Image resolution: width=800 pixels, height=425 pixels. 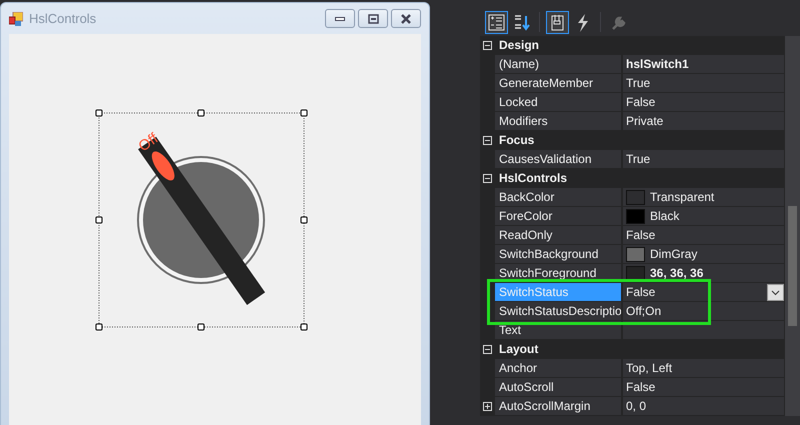 What do you see at coordinates (16, 19) in the screenshot?
I see `app-icon` at bounding box center [16, 19].